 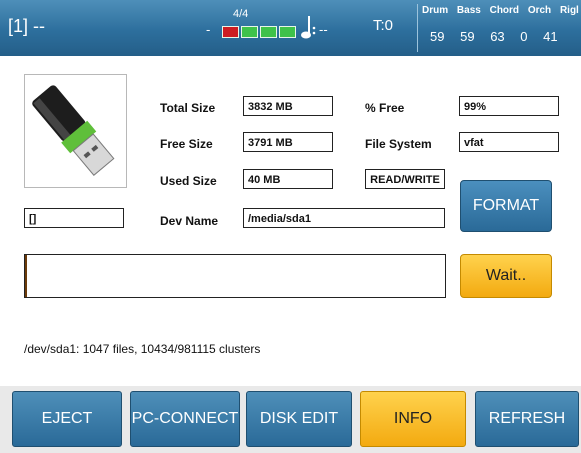 What do you see at coordinates (497, 36) in the screenshot?
I see `volume-value-chord: 63` at bounding box center [497, 36].